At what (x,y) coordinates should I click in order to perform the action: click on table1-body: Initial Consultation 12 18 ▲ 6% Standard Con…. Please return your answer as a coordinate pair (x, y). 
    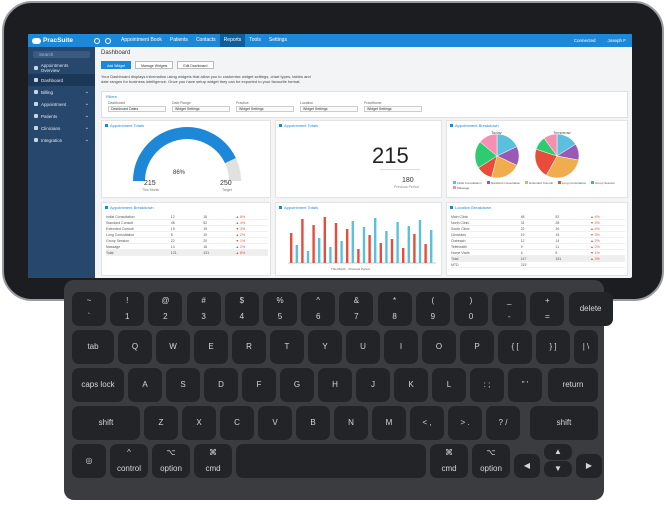
    Looking at the image, I should click on (187, 235).